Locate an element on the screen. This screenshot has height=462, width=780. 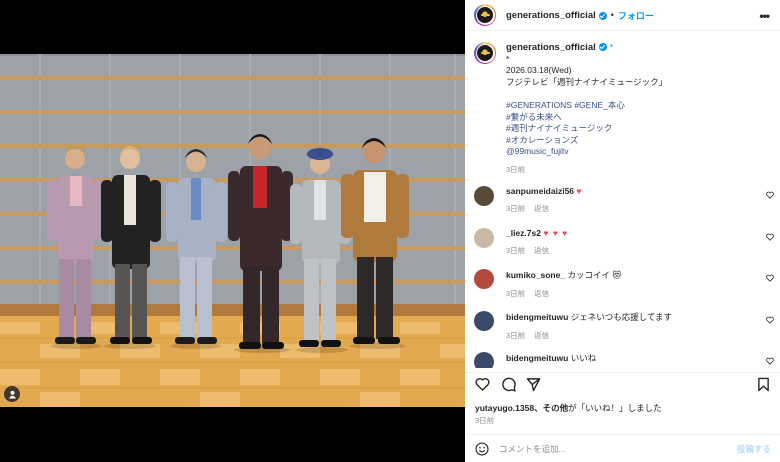
comment-bubble-icon is located at coordinates (508, 384).